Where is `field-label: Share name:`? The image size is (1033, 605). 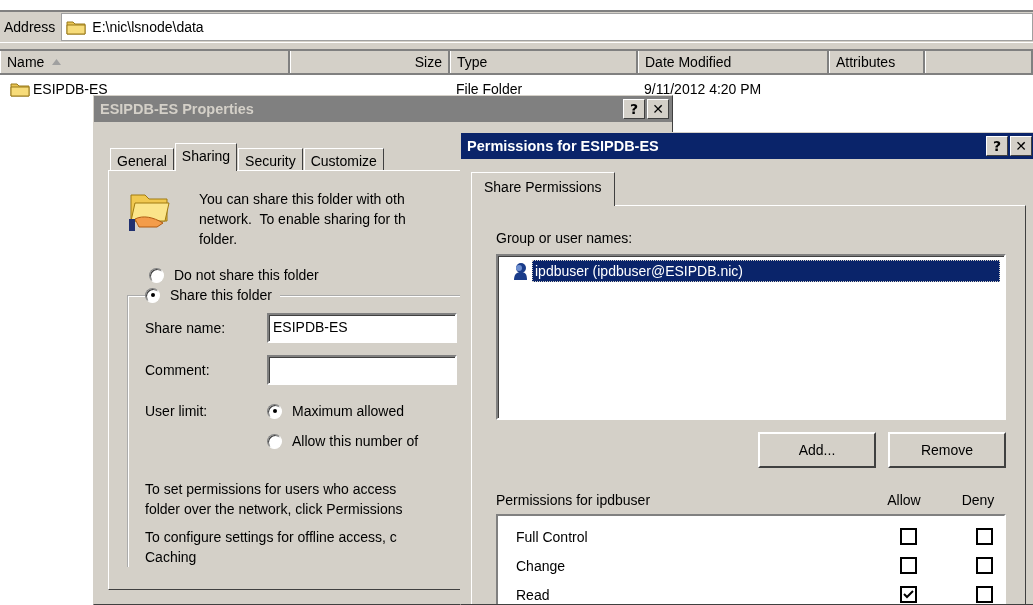
field-label: Share name: is located at coordinates (186, 328).